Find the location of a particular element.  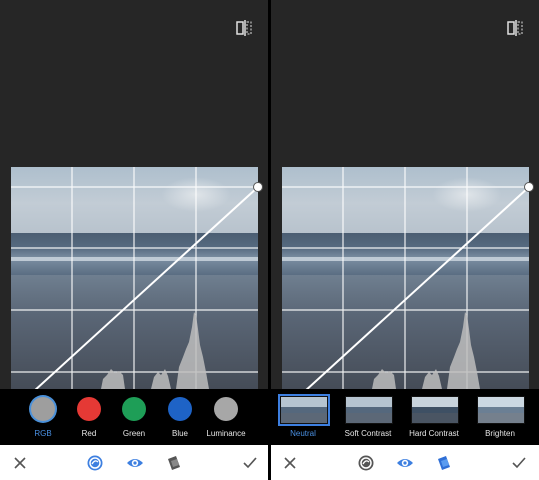

channel-blue-button is located at coordinates (180, 409).